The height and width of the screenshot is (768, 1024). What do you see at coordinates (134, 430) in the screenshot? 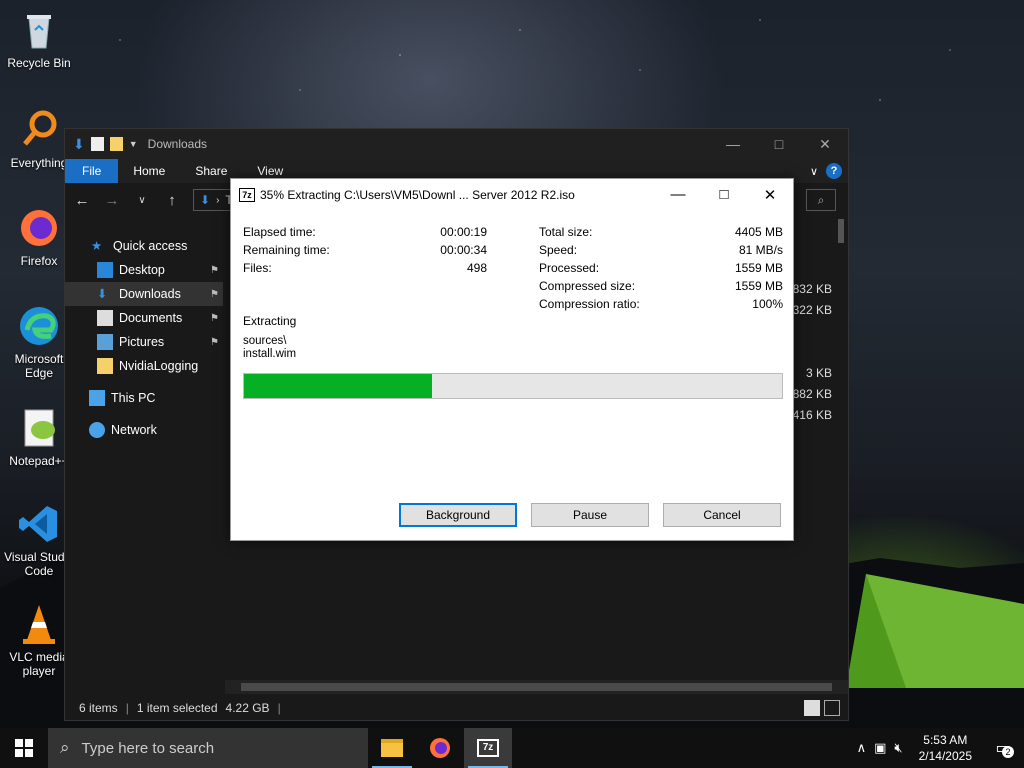
I see `sidebar-item-label: Network` at bounding box center [134, 430].